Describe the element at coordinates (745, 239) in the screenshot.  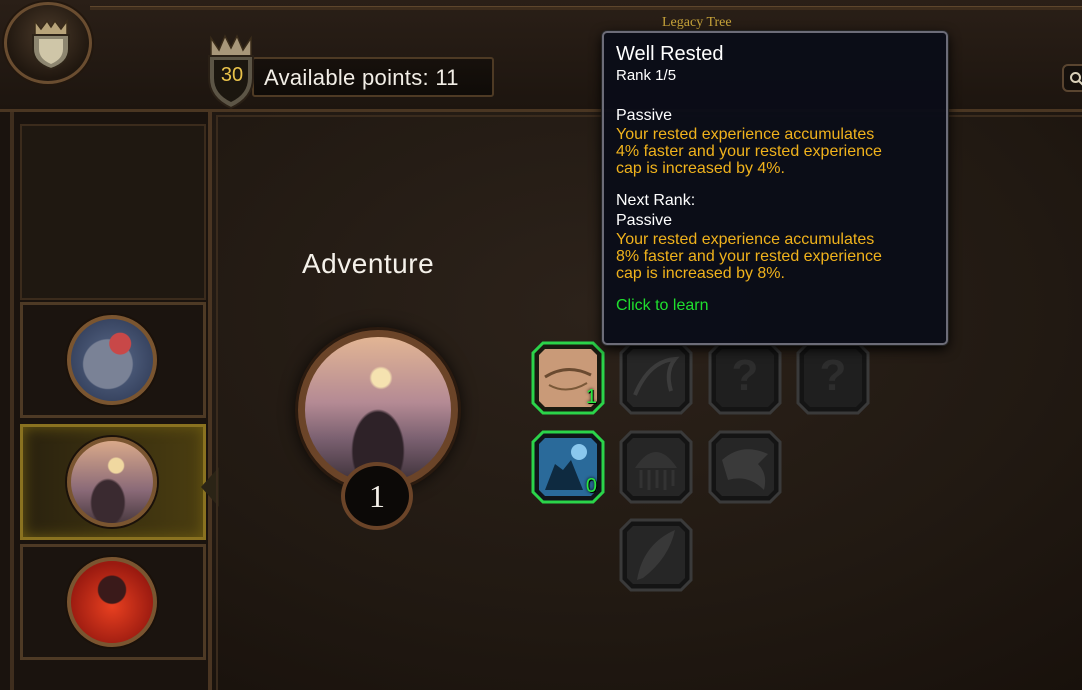
I see `tooltip-next-desc-1: Your rested experience accumulates` at that location.